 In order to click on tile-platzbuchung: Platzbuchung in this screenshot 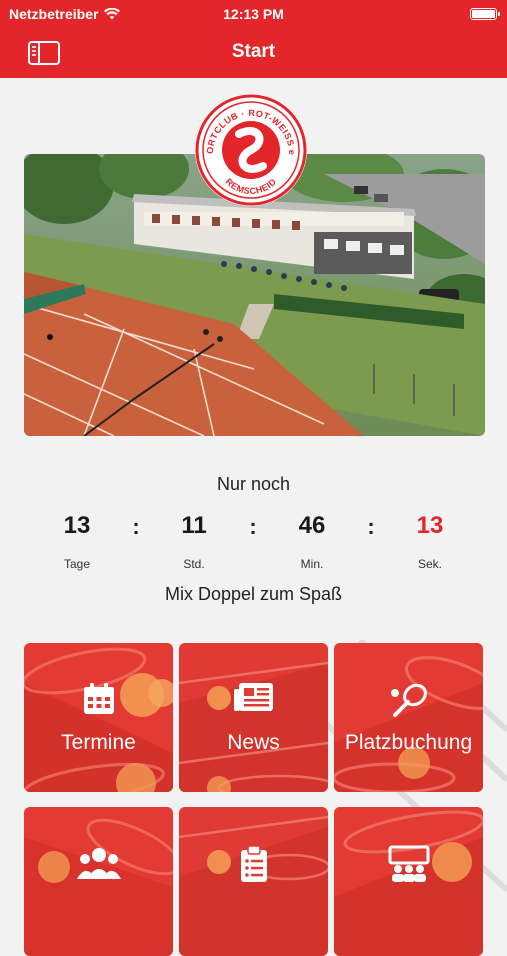, I will do `click(408, 717)`.